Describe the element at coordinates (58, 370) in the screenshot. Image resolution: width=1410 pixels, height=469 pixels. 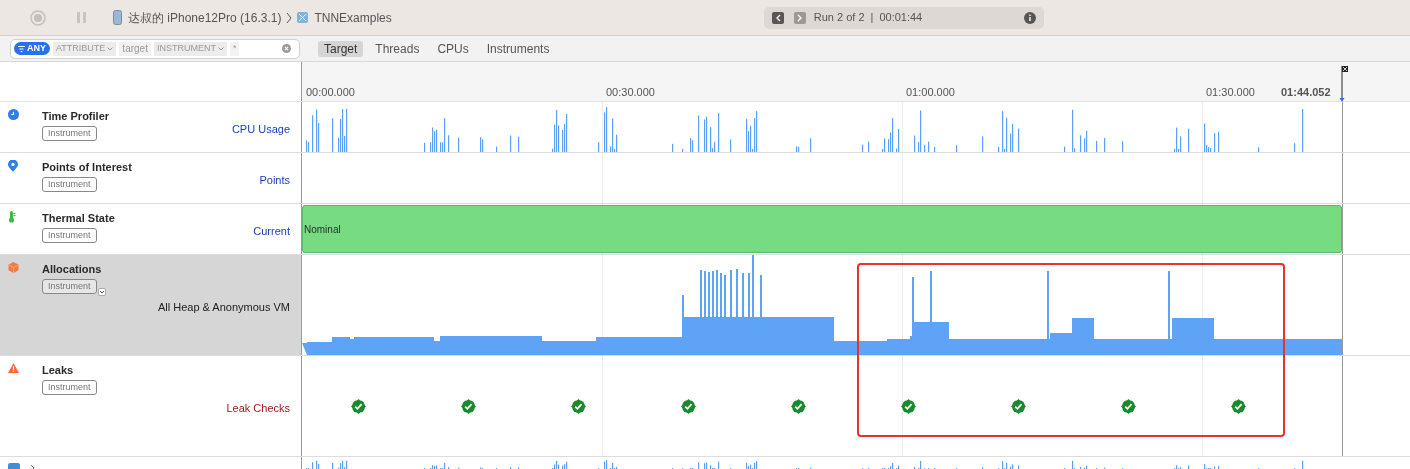
I see `track-name: Leaks` at that location.